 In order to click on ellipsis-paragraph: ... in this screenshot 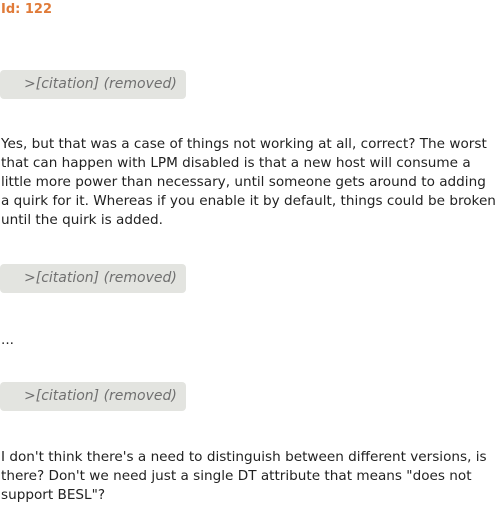, I will do `click(7, 340)`.